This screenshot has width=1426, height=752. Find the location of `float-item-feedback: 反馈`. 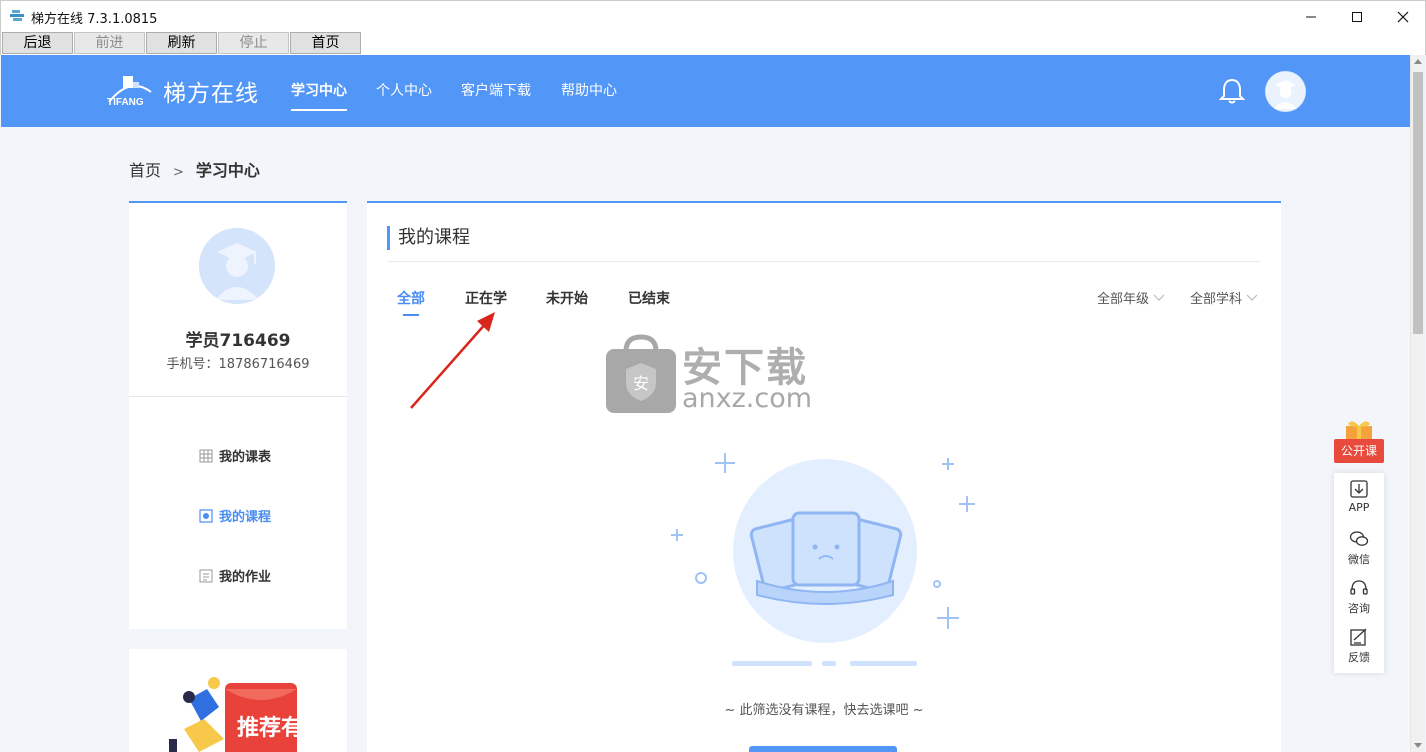

float-item-feedback: 反馈 is located at coordinates (1359, 646).